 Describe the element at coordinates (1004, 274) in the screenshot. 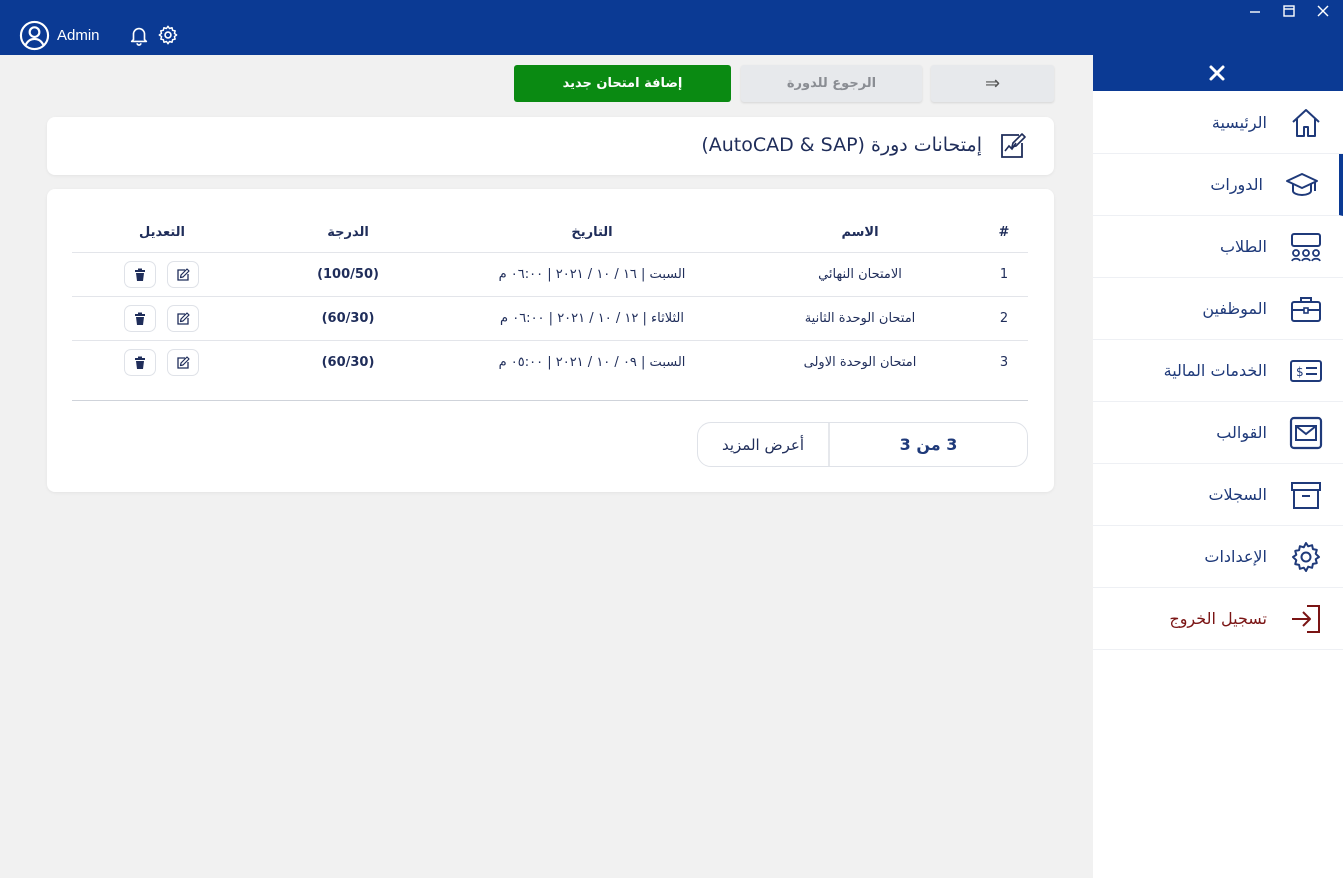

I see `row-index: 1` at that location.